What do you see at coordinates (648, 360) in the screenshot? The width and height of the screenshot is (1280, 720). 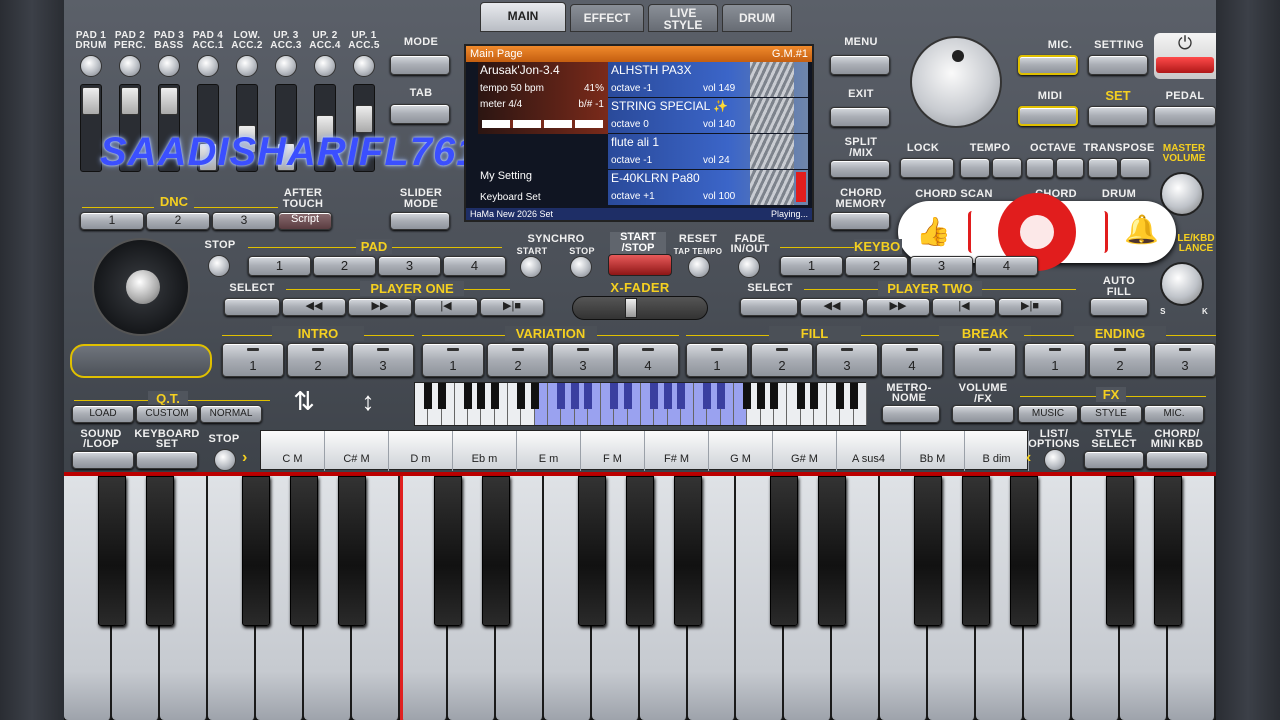 I see `section-variation-4-button: 4` at bounding box center [648, 360].